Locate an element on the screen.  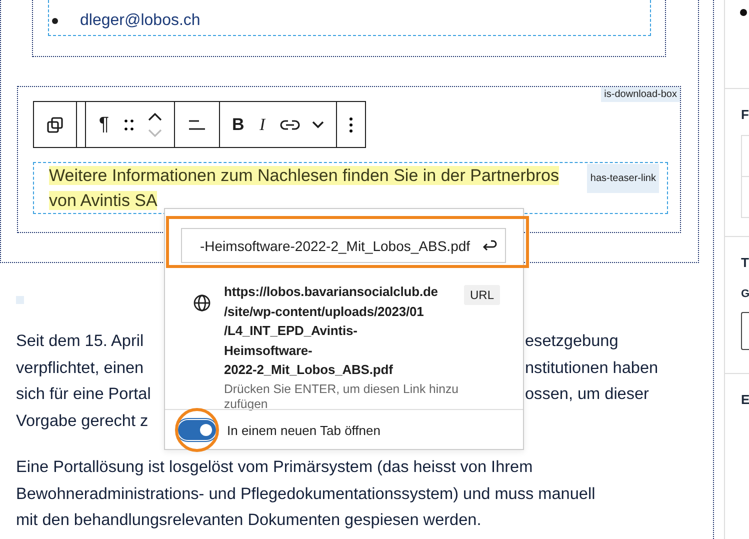
paragraph-button: ¶ is located at coordinates (104, 124).